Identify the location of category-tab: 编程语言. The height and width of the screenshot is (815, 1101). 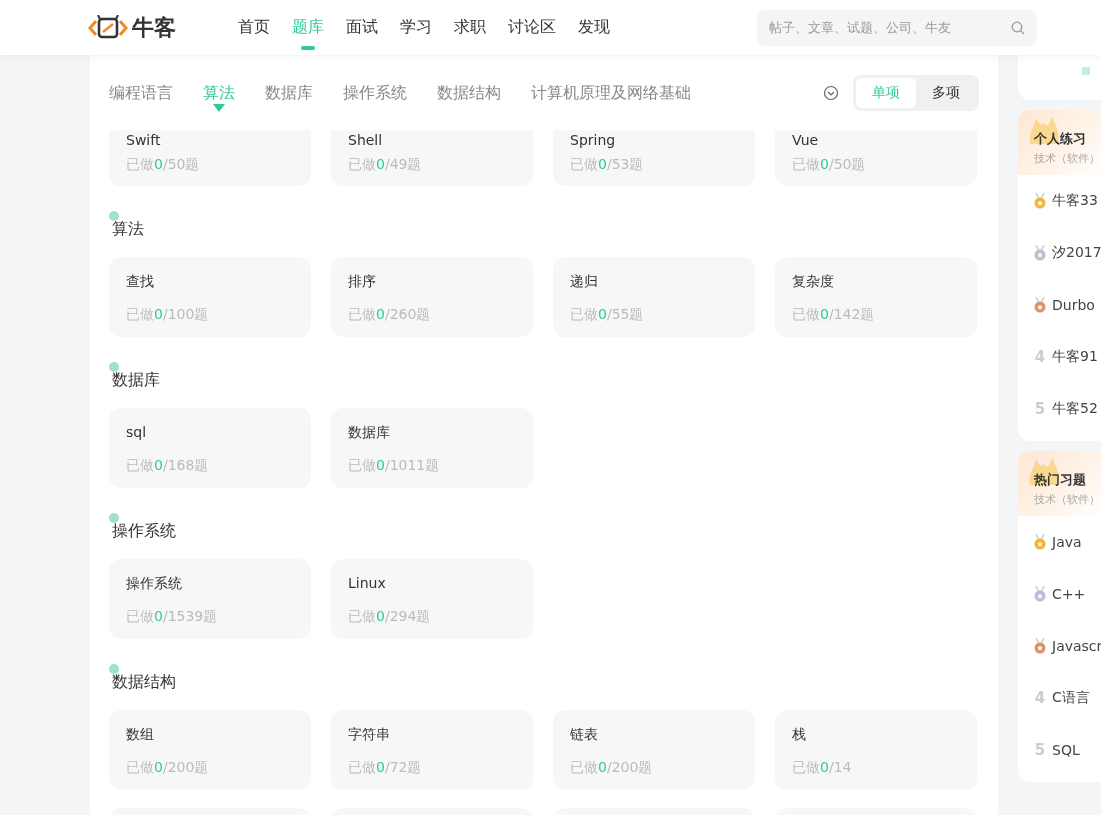
(141, 92).